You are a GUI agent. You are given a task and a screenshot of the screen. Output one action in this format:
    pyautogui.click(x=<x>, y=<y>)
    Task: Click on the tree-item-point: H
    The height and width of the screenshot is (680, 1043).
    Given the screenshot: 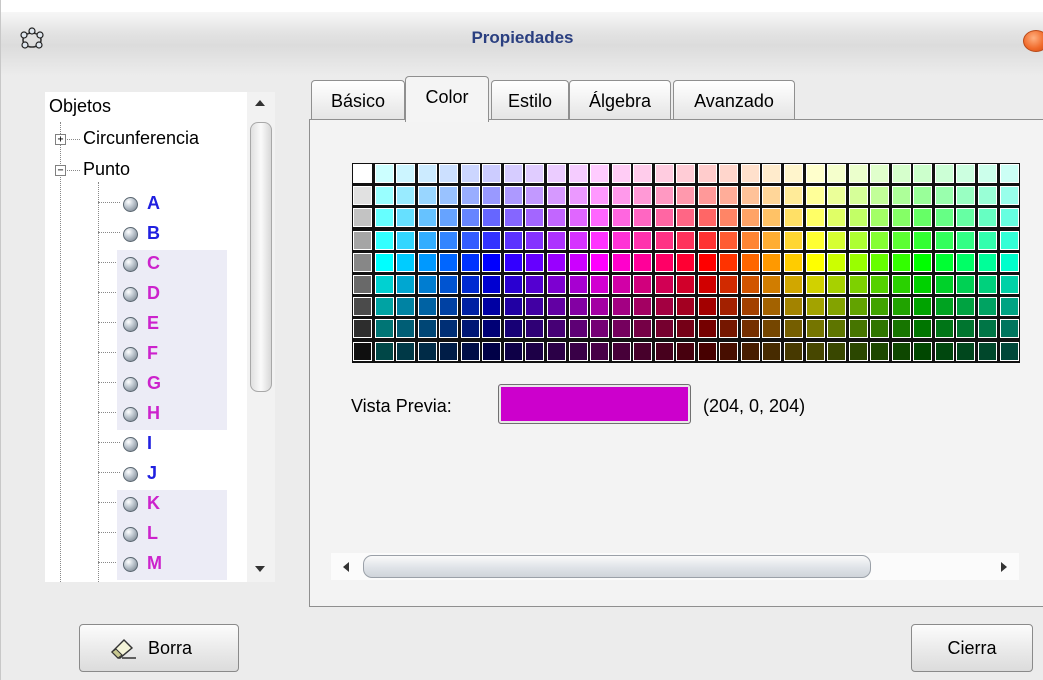 What is the action you would take?
    pyautogui.click(x=172, y=415)
    